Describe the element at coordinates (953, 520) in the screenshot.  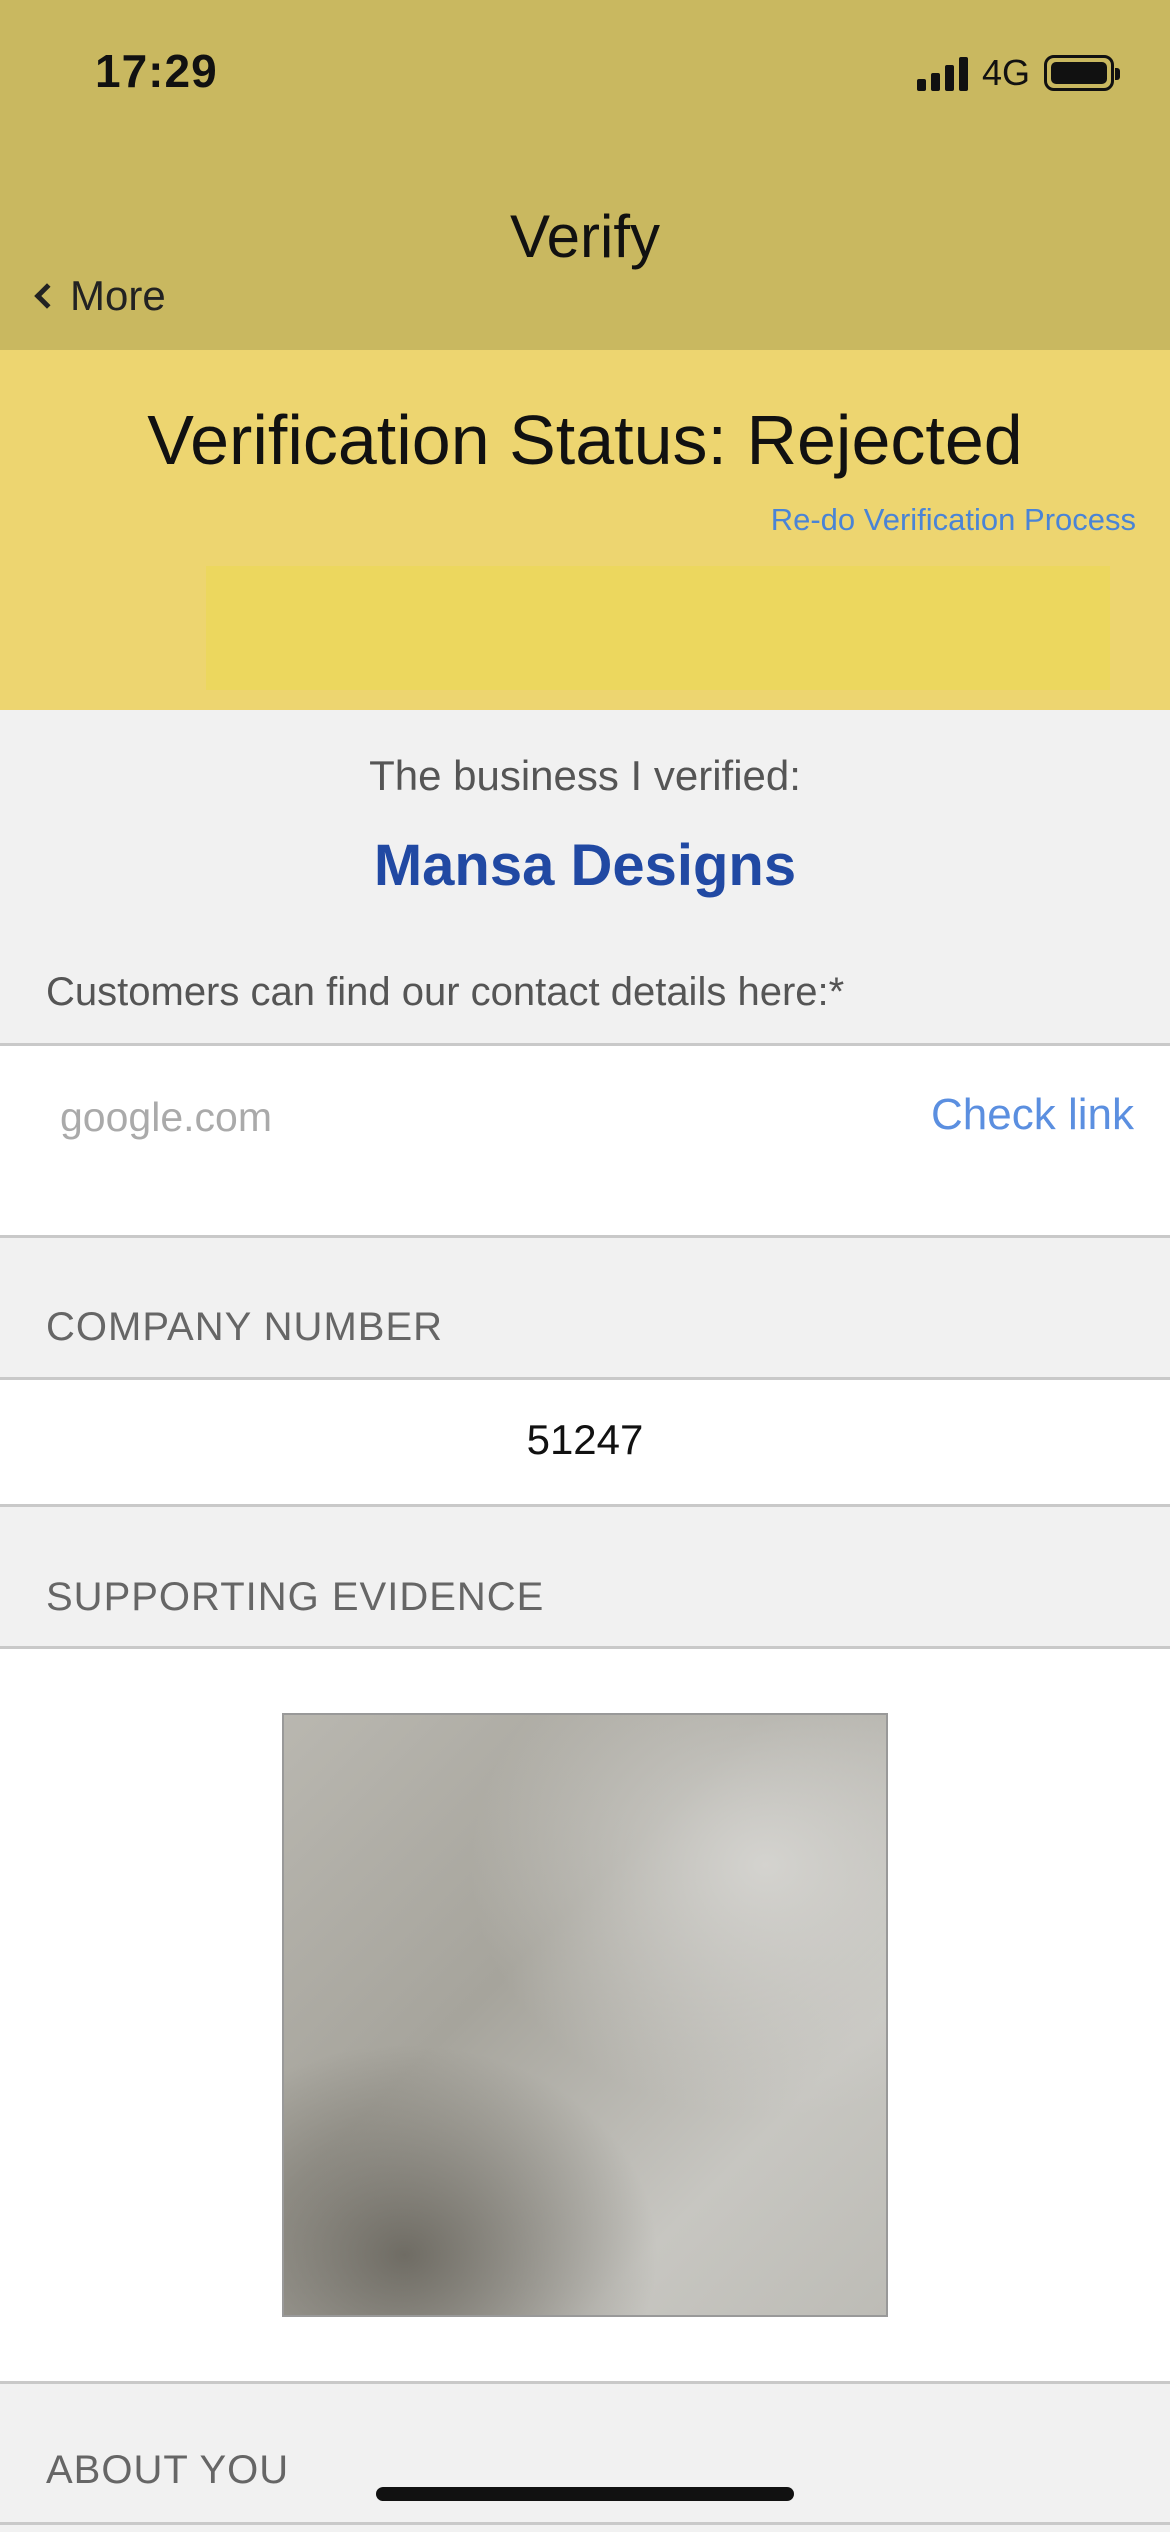
I see `redo-verification-link: Re-do Verification Process` at that location.